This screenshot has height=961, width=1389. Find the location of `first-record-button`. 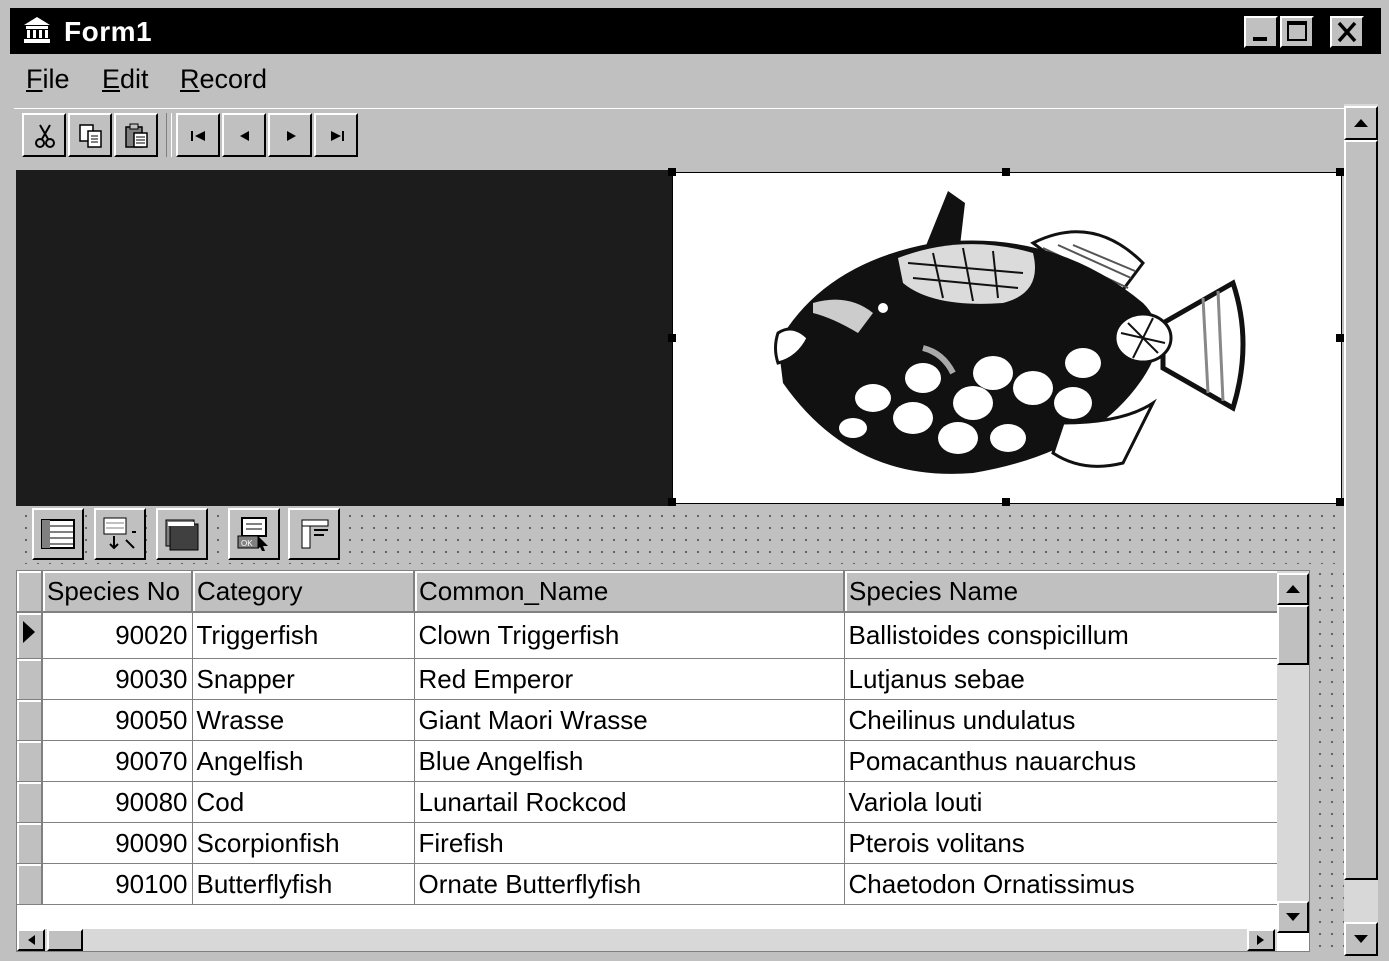

first-record-button is located at coordinates (198, 135).